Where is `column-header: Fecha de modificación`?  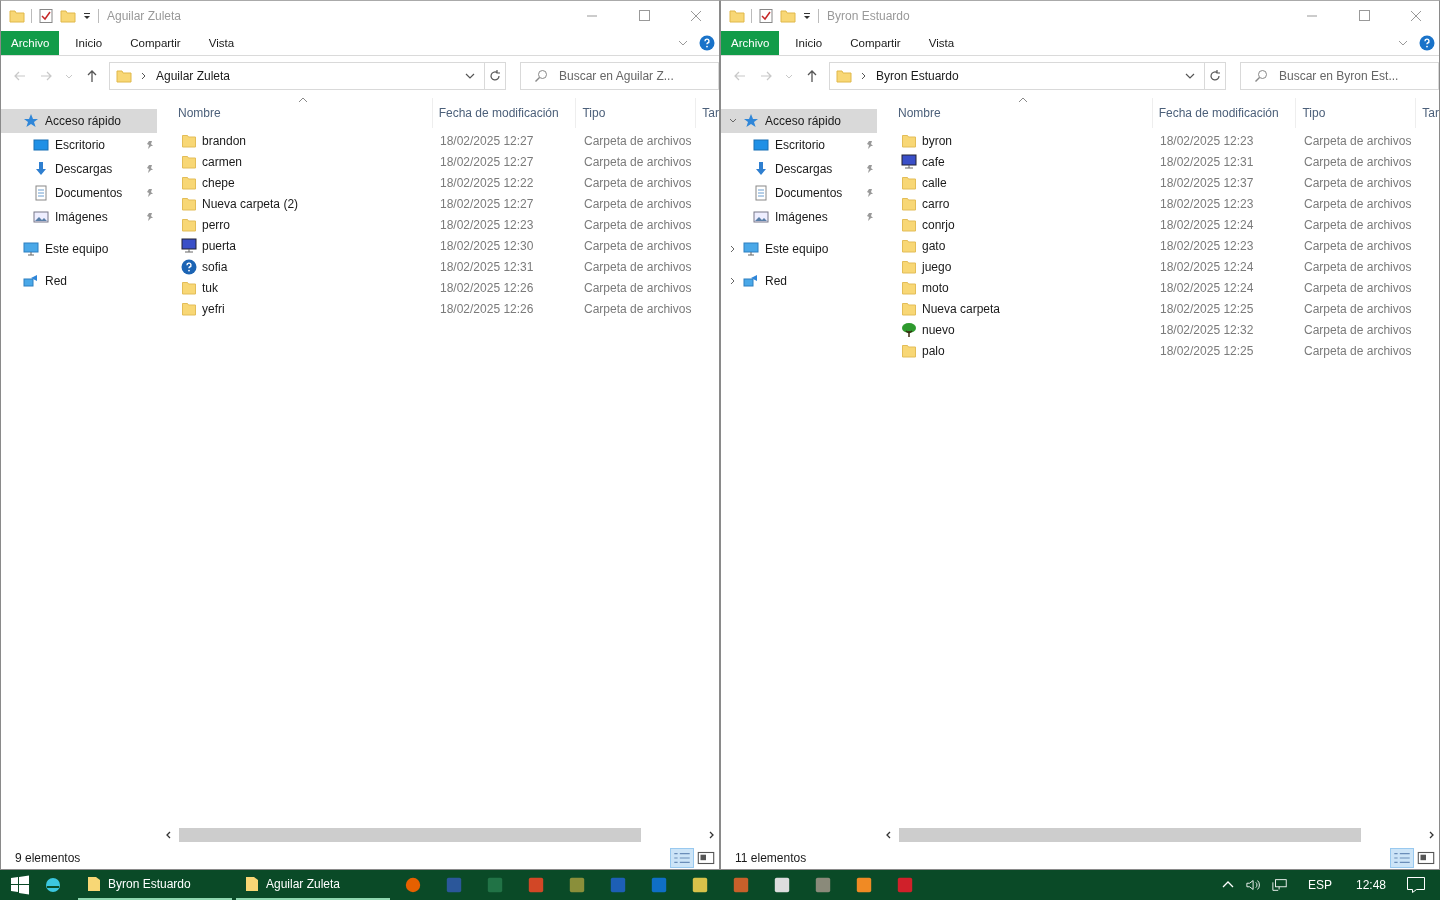 column-header: Fecha de modificación is located at coordinates (504, 113).